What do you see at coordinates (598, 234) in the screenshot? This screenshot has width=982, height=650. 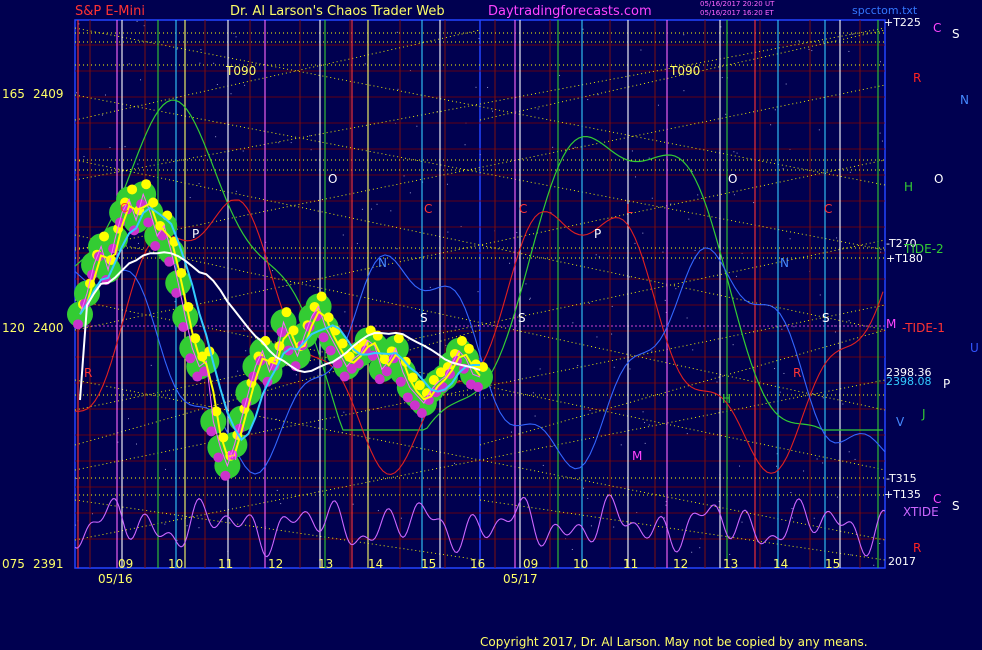 I see `chart-label-p2: P` at bounding box center [598, 234].